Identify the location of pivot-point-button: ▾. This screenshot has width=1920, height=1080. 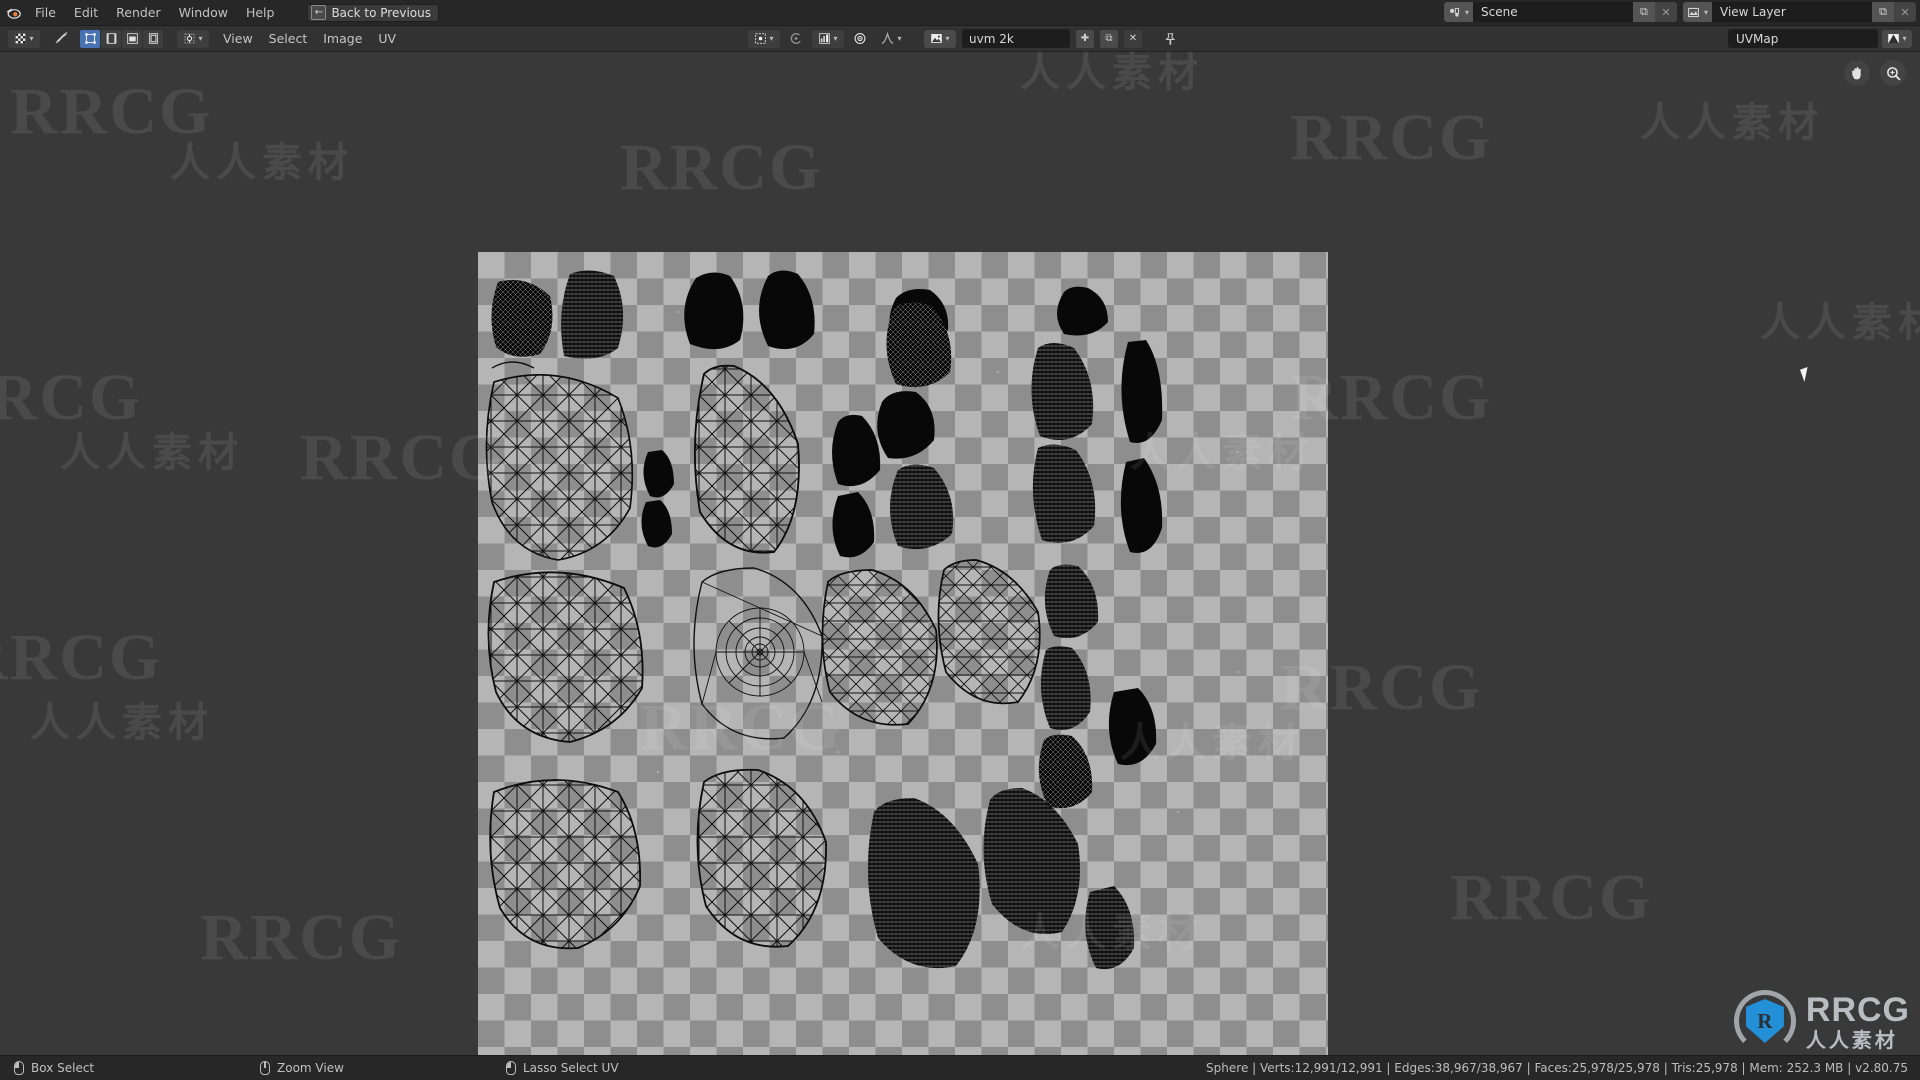
(193, 38).